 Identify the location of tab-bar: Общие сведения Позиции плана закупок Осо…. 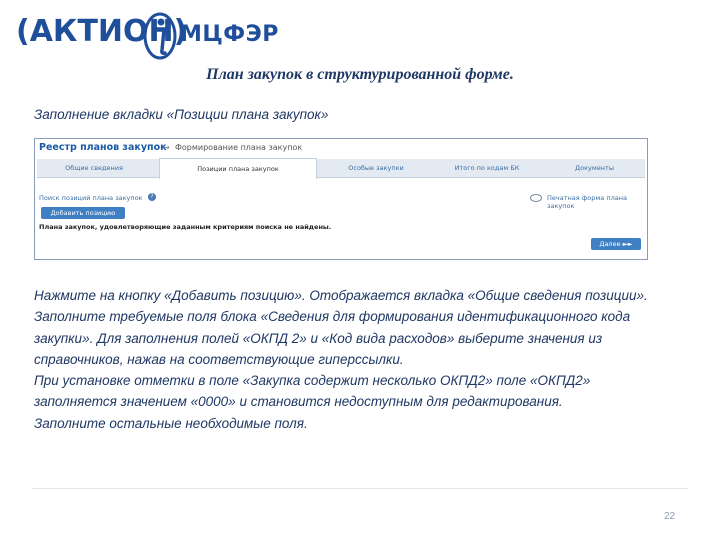
(341, 168).